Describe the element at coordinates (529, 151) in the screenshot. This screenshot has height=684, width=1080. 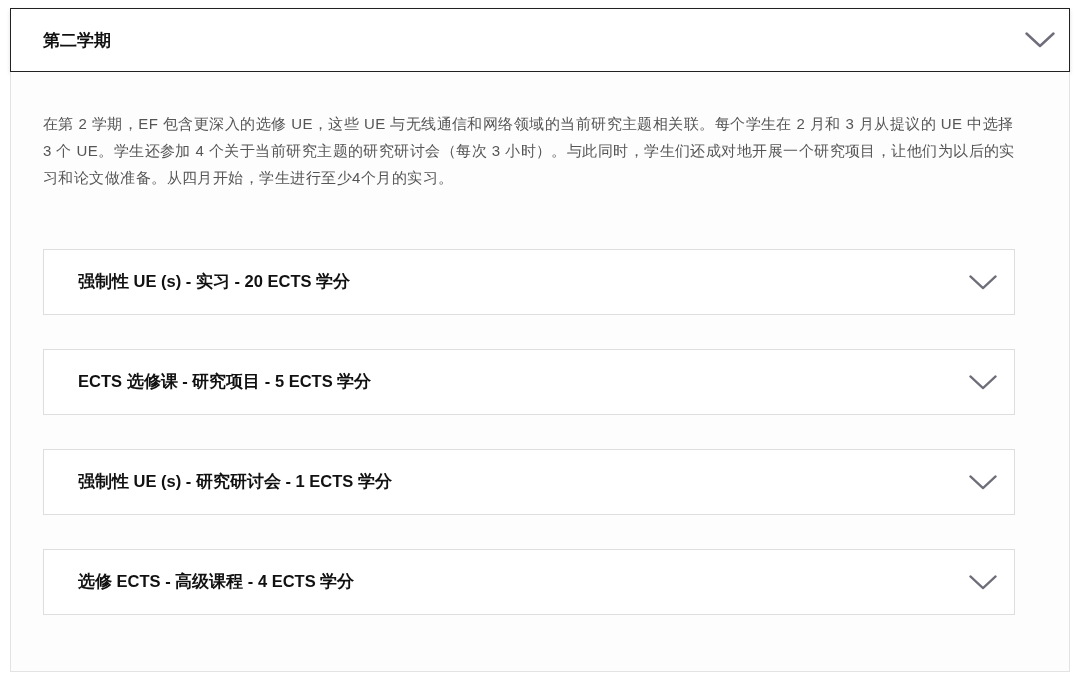
I see `section-description: 在第 2 学期，EF 包含更深入的选修 UE，这些 UE 与无线通信和网络领域的当前研究主题相关联。每个学生在 2 月和 3 月从提议的 UE 中选择 3 个 UE。学生还参加 4 个关于当前研究主题的研究研讨会（每次 3 小时）。与此同时，学生们还成对地开展一个研究项目，让他们为以后的实习和论文做准备。从四月开始，学生进行至少4个月的实习。` at that location.